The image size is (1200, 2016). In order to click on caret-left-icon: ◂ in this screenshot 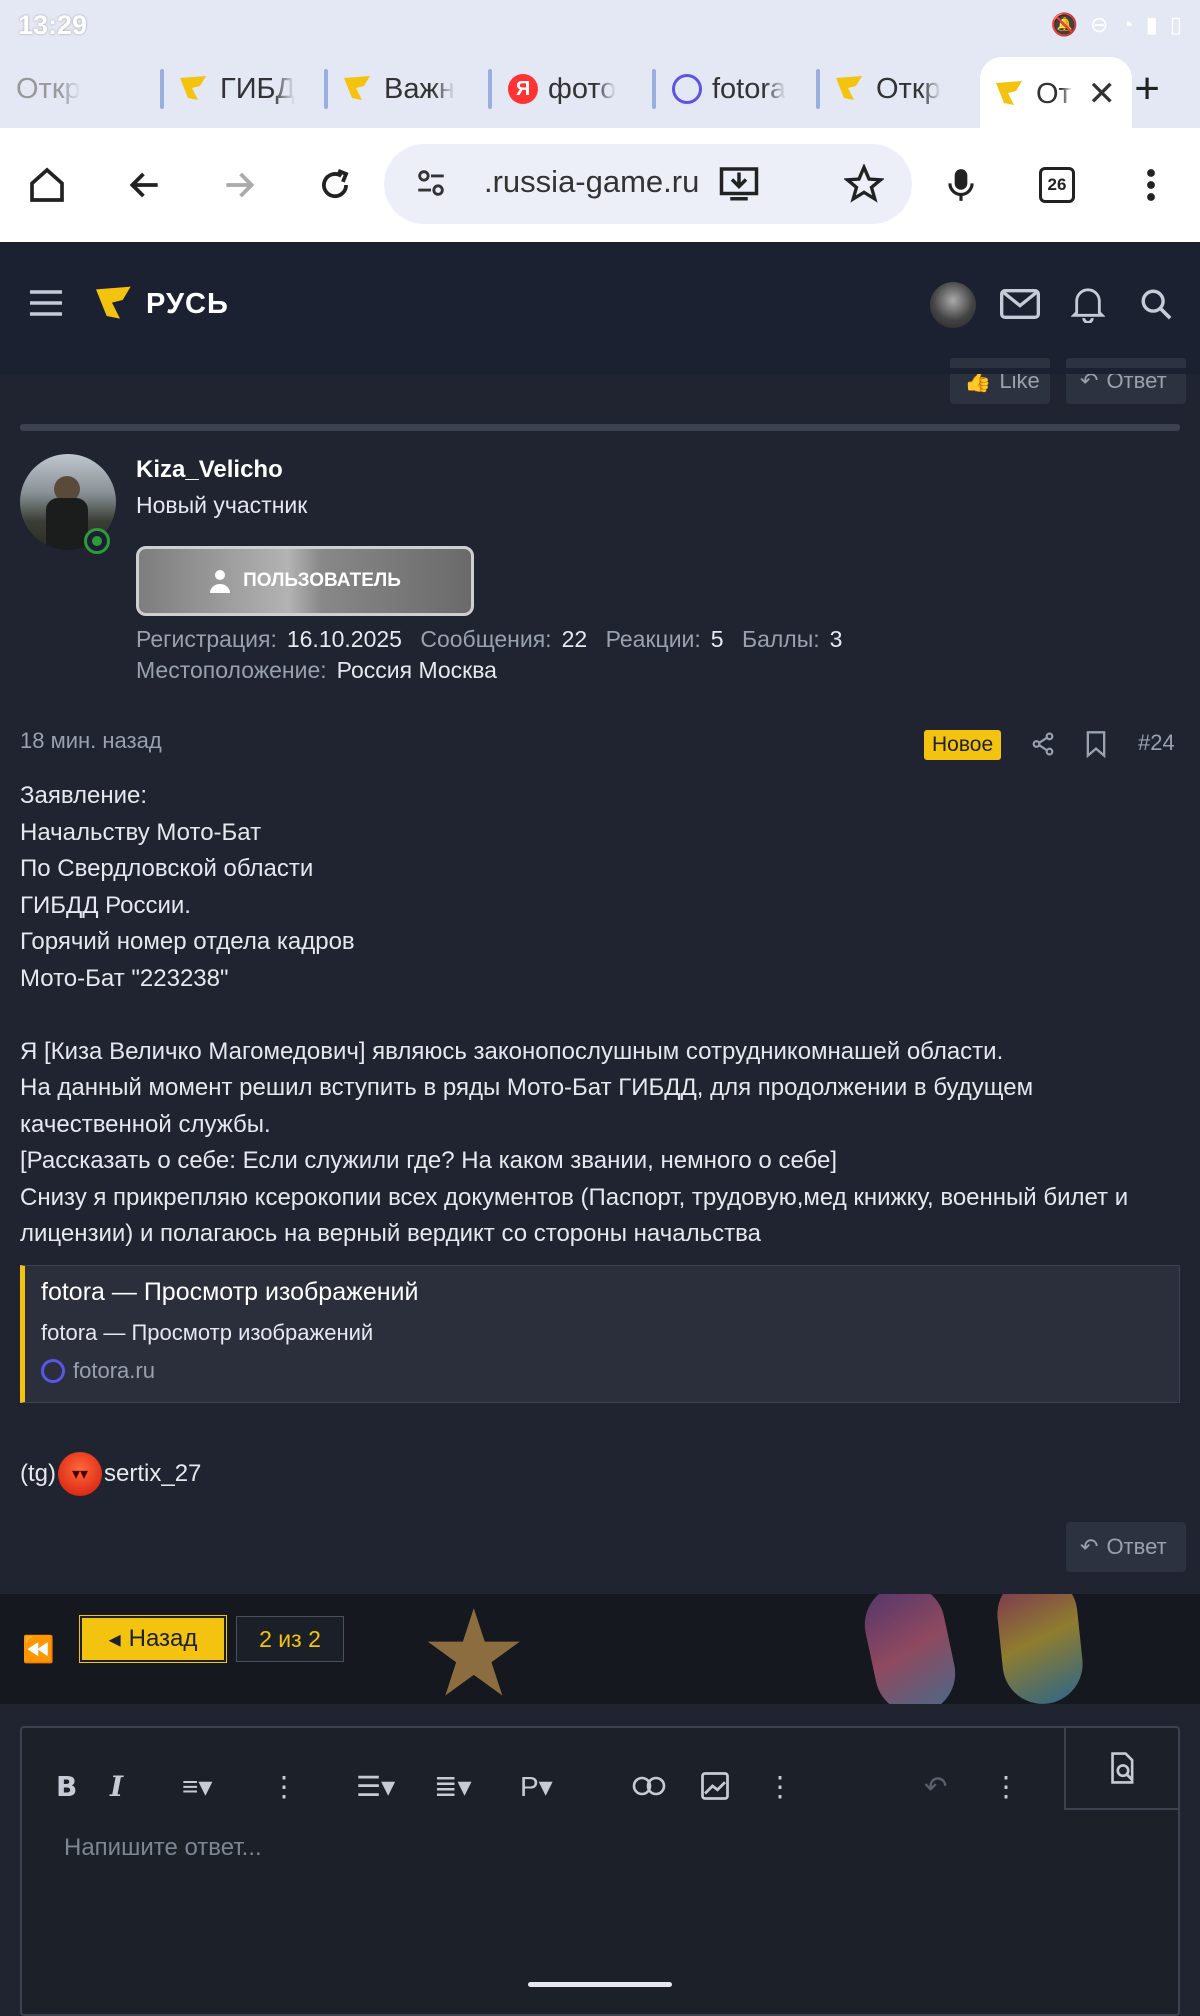, I will do `click(114, 1639)`.